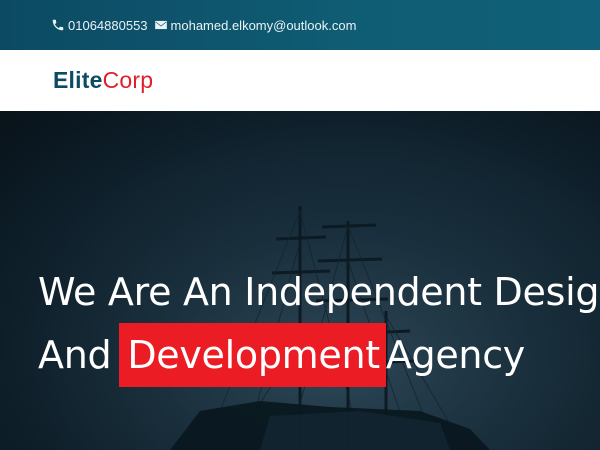  I want to click on brand-logo-part1: Elite, so click(78, 80).